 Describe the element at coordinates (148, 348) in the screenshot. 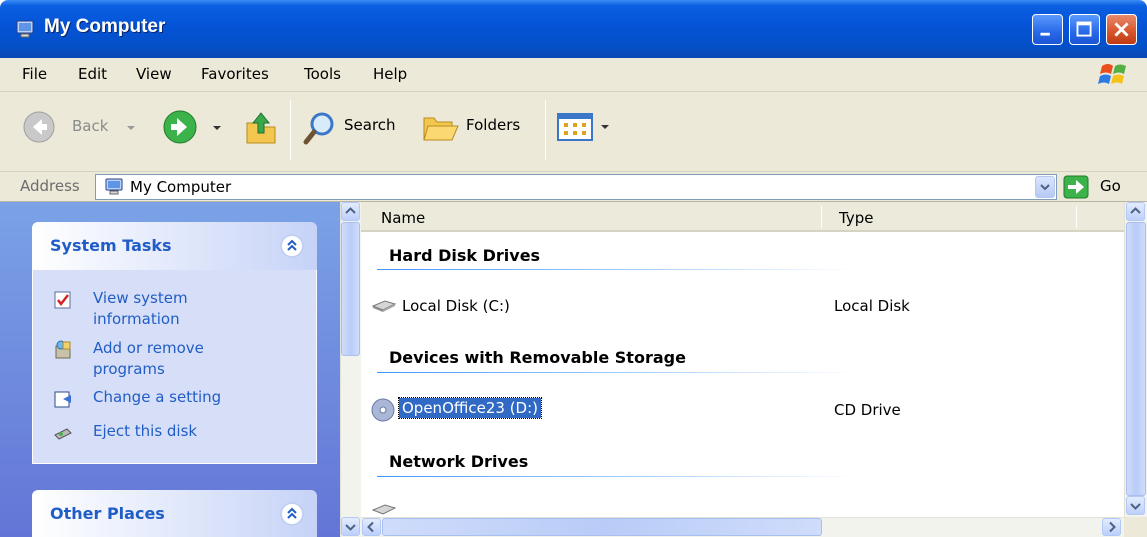

I see `task-label: Add or remove` at that location.